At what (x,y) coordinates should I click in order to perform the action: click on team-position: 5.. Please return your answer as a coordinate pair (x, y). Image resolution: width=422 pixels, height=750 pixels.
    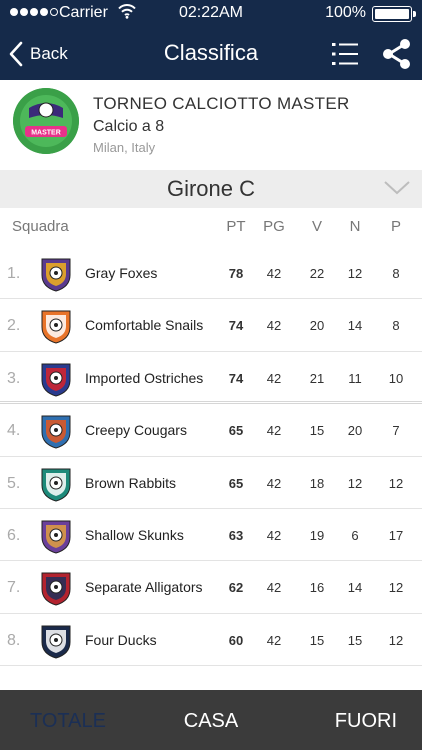
    Looking at the image, I should click on (14, 483).